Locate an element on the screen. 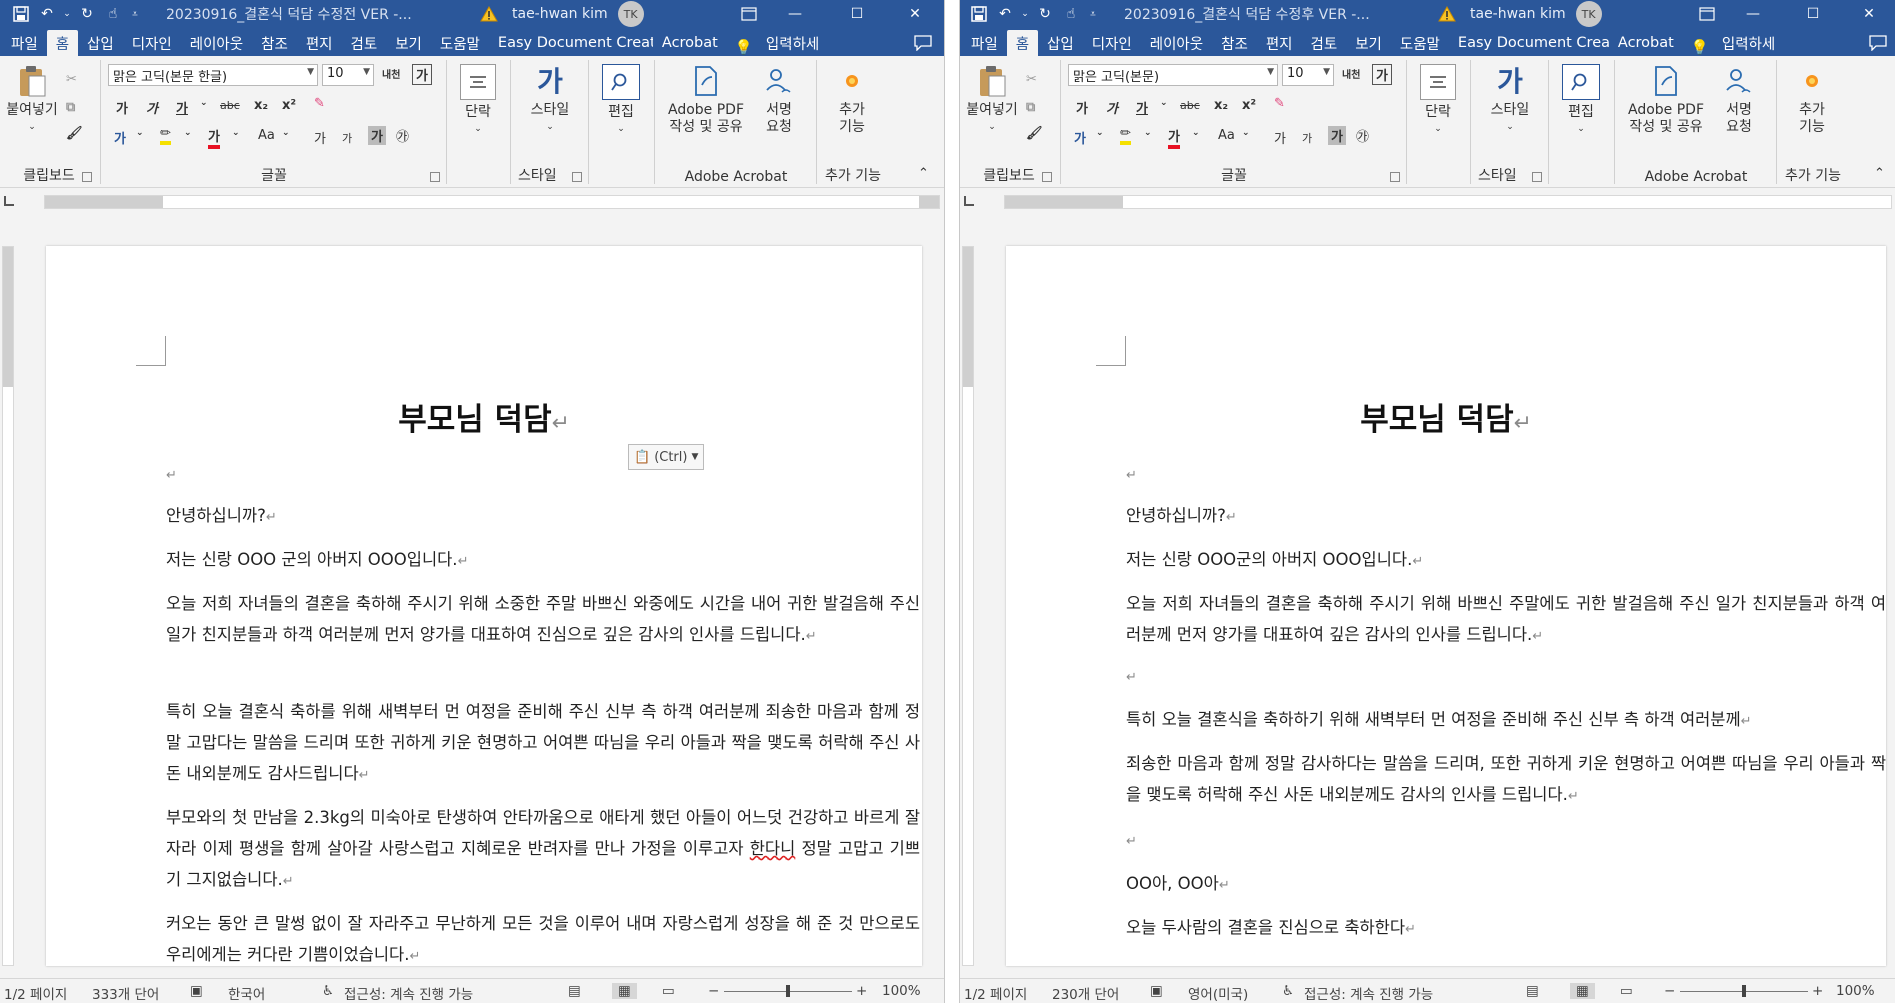  styles-button: 가 스타일 ⌄ is located at coordinates (1510, 100).